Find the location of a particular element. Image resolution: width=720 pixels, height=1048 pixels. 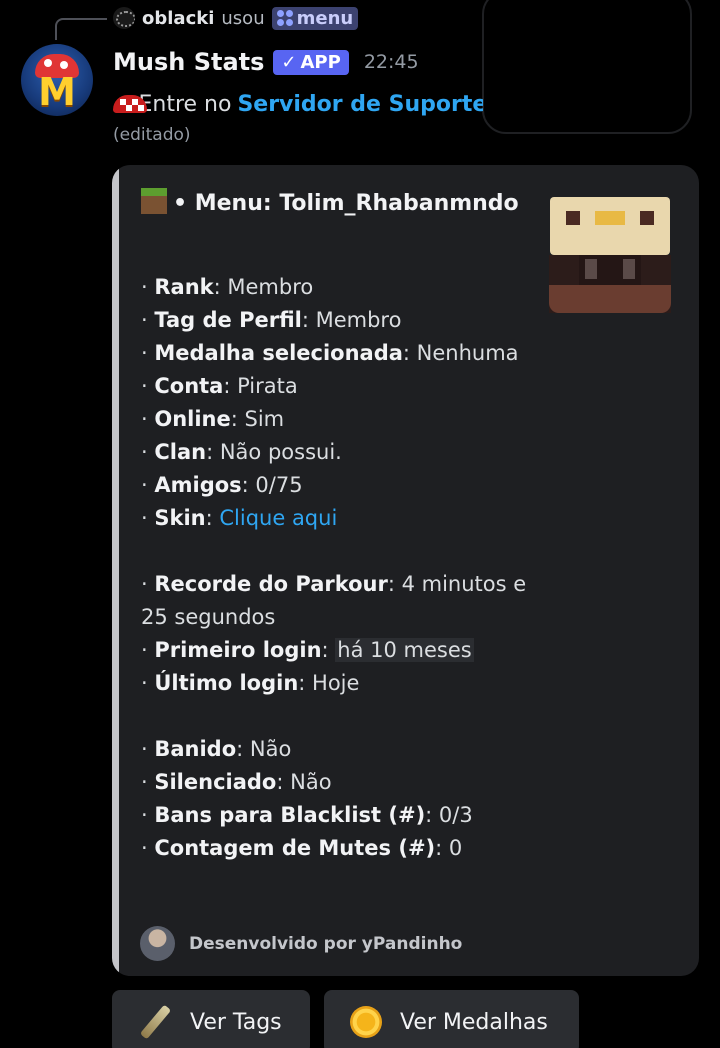

bot-avatar: M is located at coordinates (57, 80).